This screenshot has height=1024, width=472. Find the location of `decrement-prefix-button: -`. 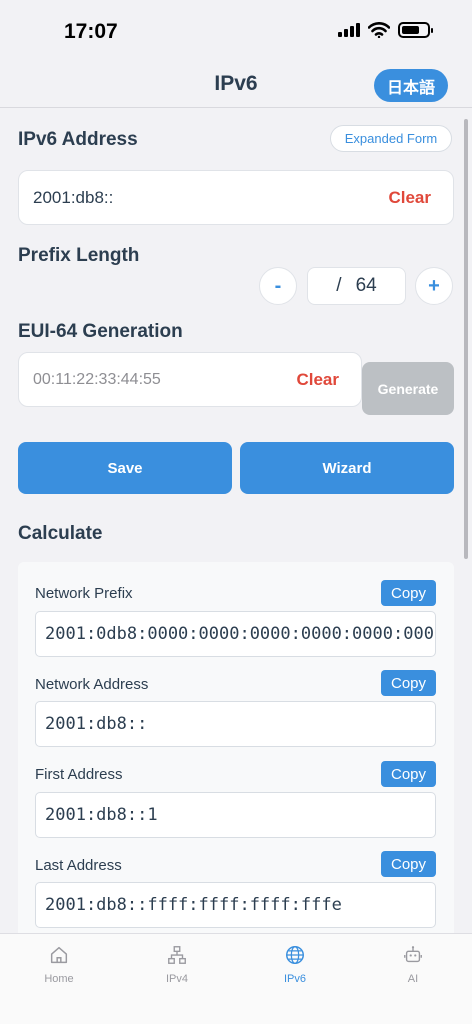

decrement-prefix-button: - is located at coordinates (278, 286).